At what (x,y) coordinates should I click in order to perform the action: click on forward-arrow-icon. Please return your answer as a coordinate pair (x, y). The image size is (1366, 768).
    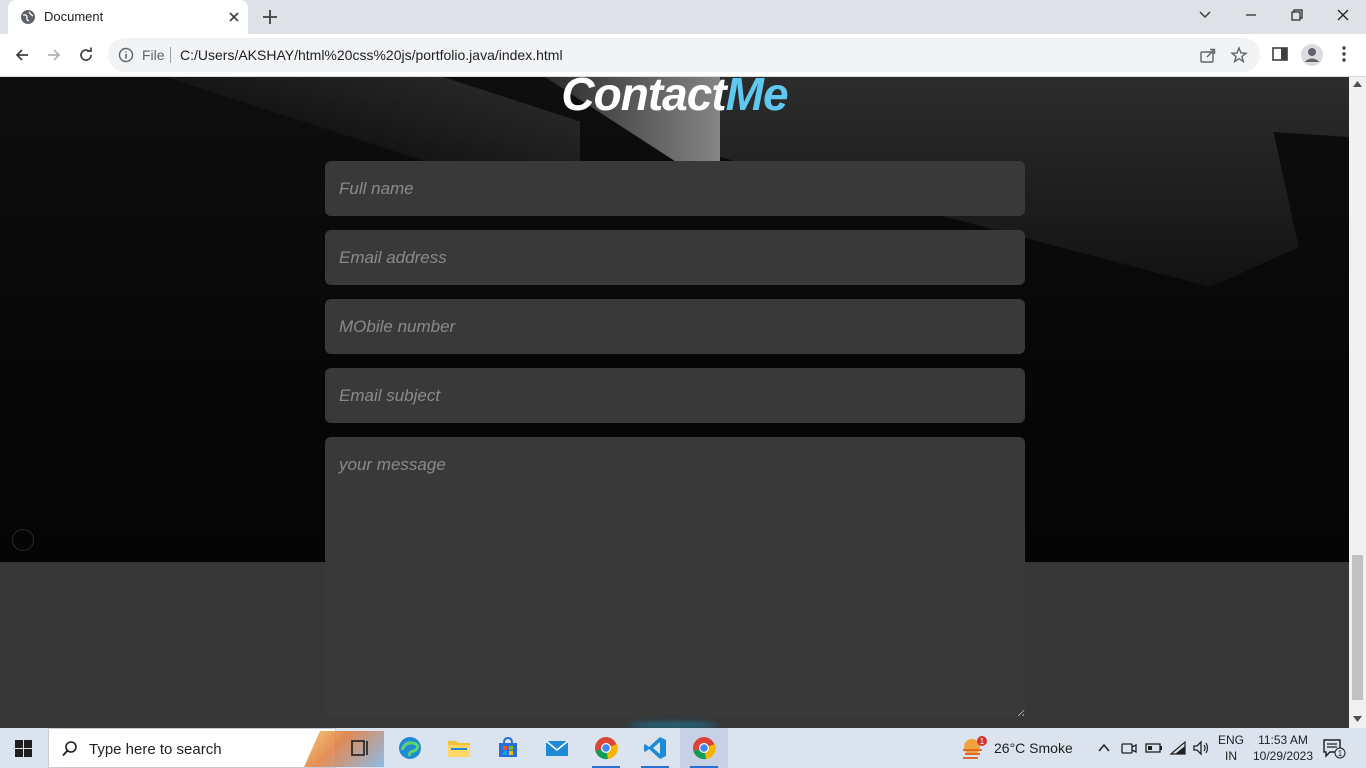
    Looking at the image, I should click on (54, 55).